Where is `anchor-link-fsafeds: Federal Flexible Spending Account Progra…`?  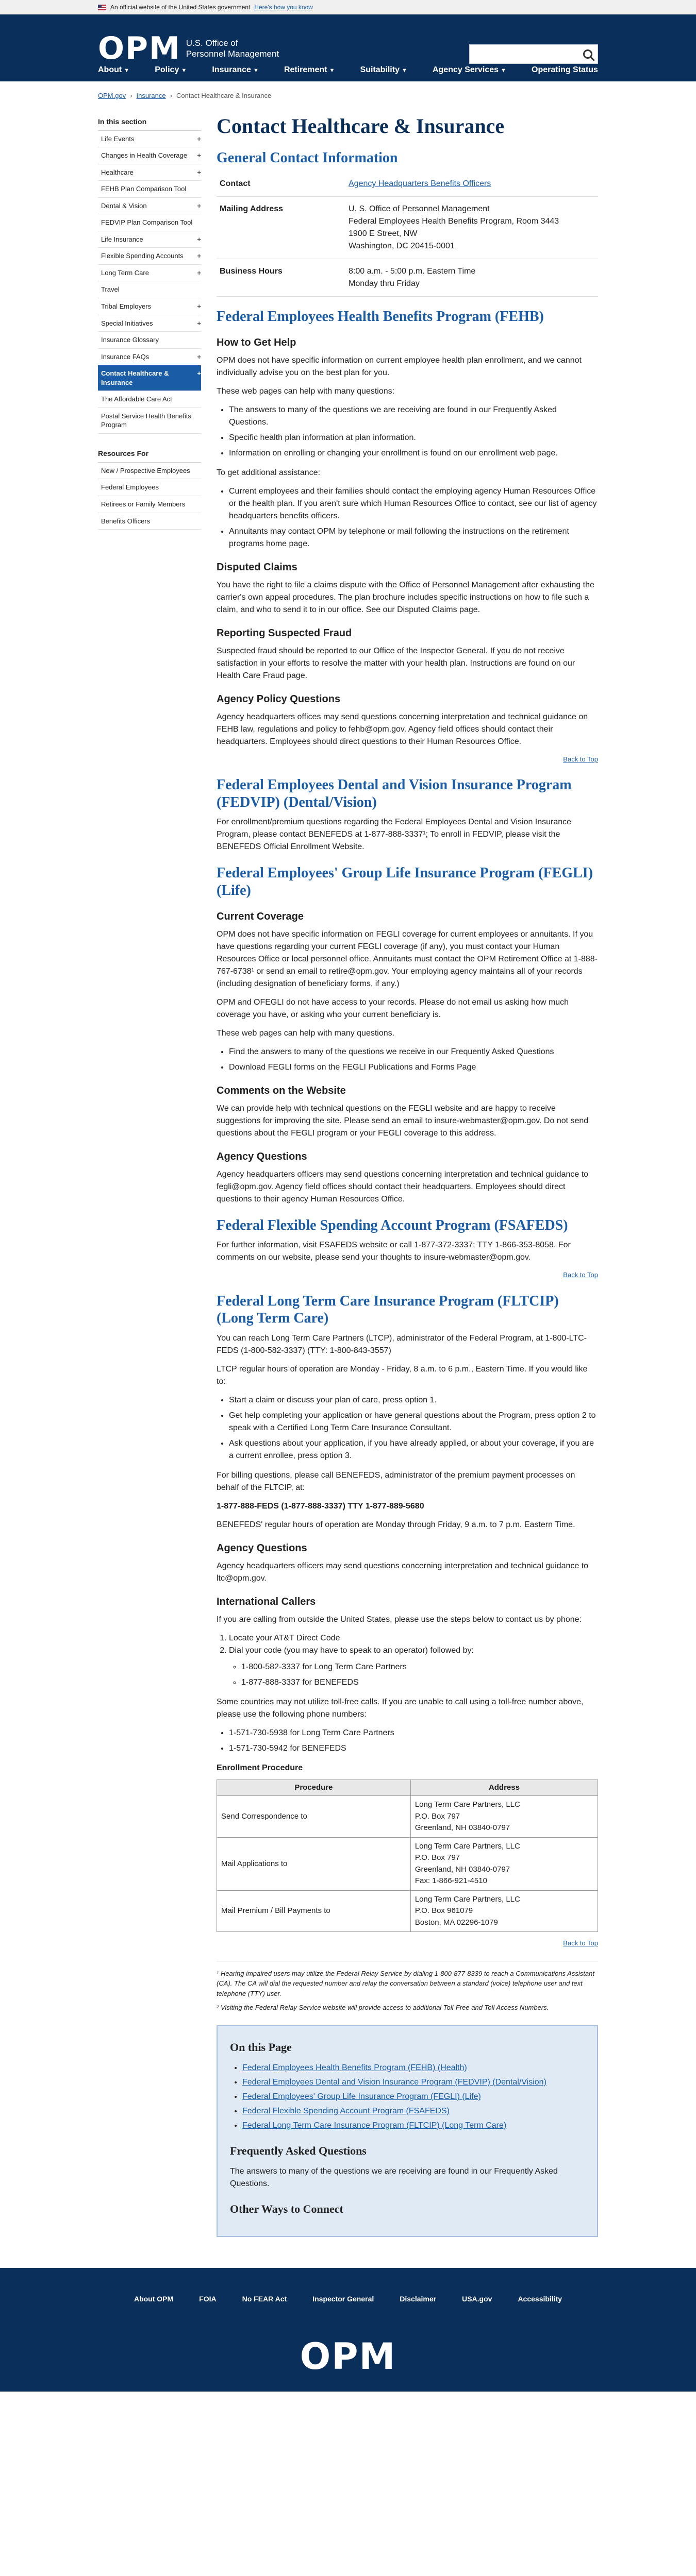 anchor-link-fsafeds: Federal Flexible Spending Account Progra… is located at coordinates (346, 2111).